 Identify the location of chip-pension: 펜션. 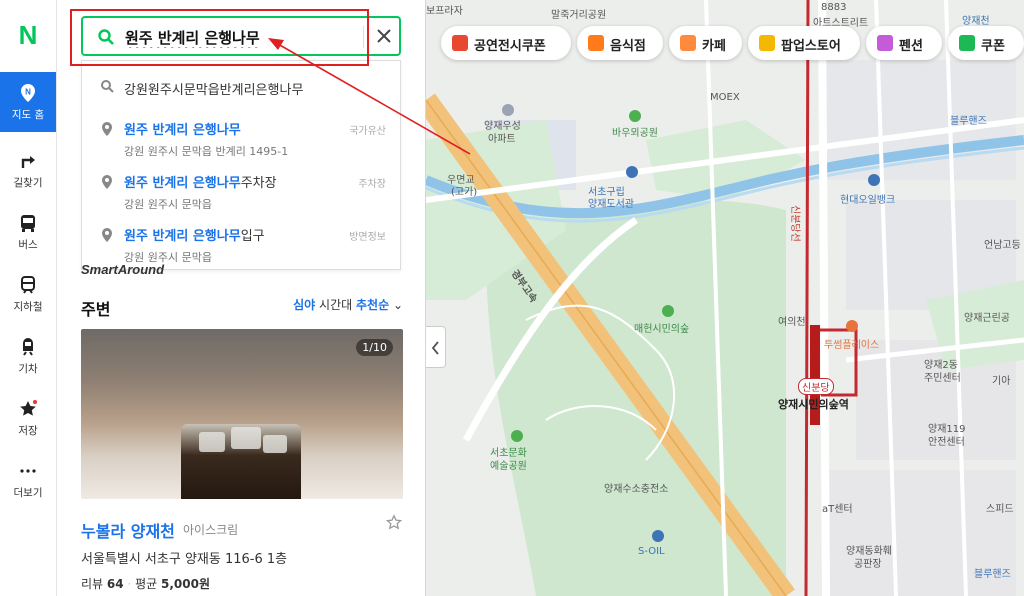
(904, 43).